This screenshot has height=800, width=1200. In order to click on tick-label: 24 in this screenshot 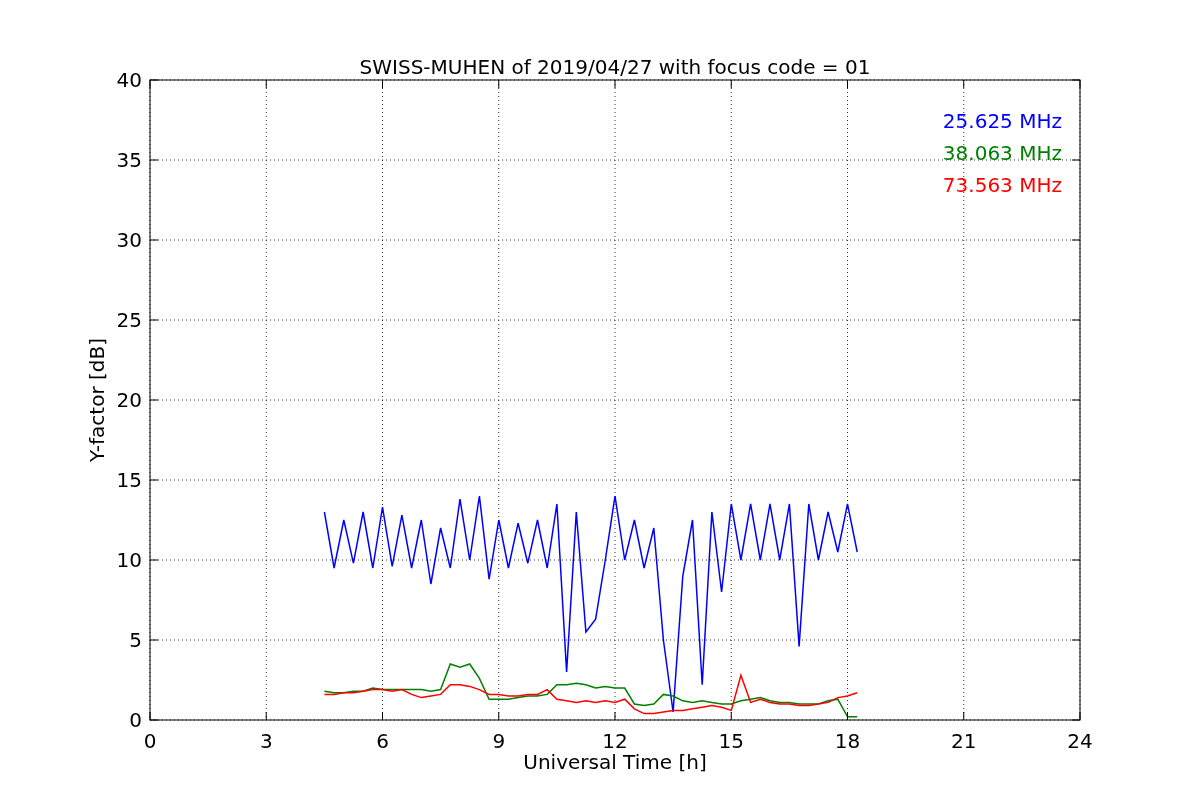, I will do `click(1080, 741)`.